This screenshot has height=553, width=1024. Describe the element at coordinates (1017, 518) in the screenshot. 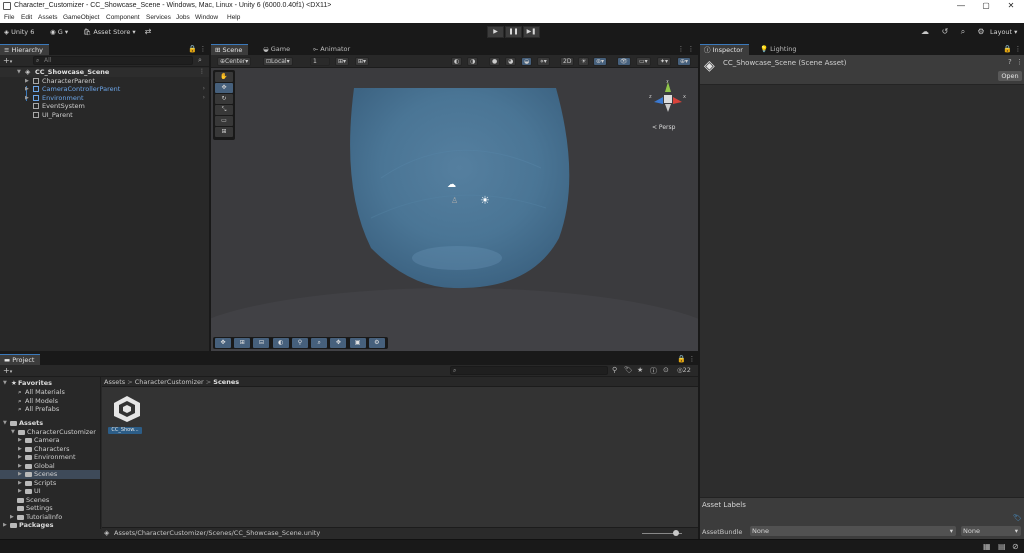

I see `label-tag-icon: 🏷` at that location.